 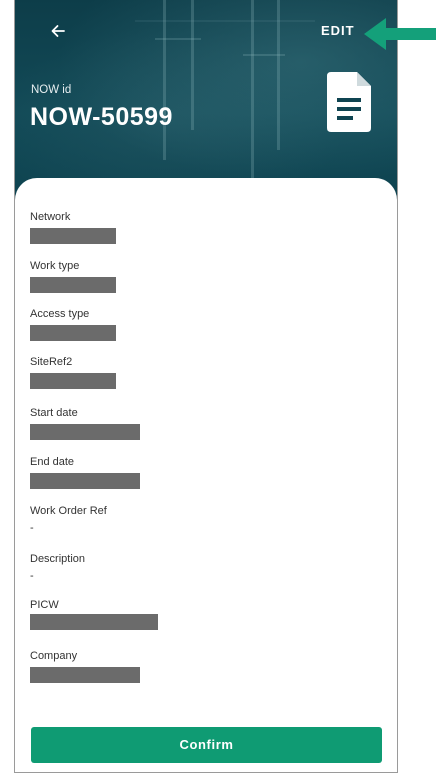 I want to click on field-access-type: Access type, so click(x=73, y=324).